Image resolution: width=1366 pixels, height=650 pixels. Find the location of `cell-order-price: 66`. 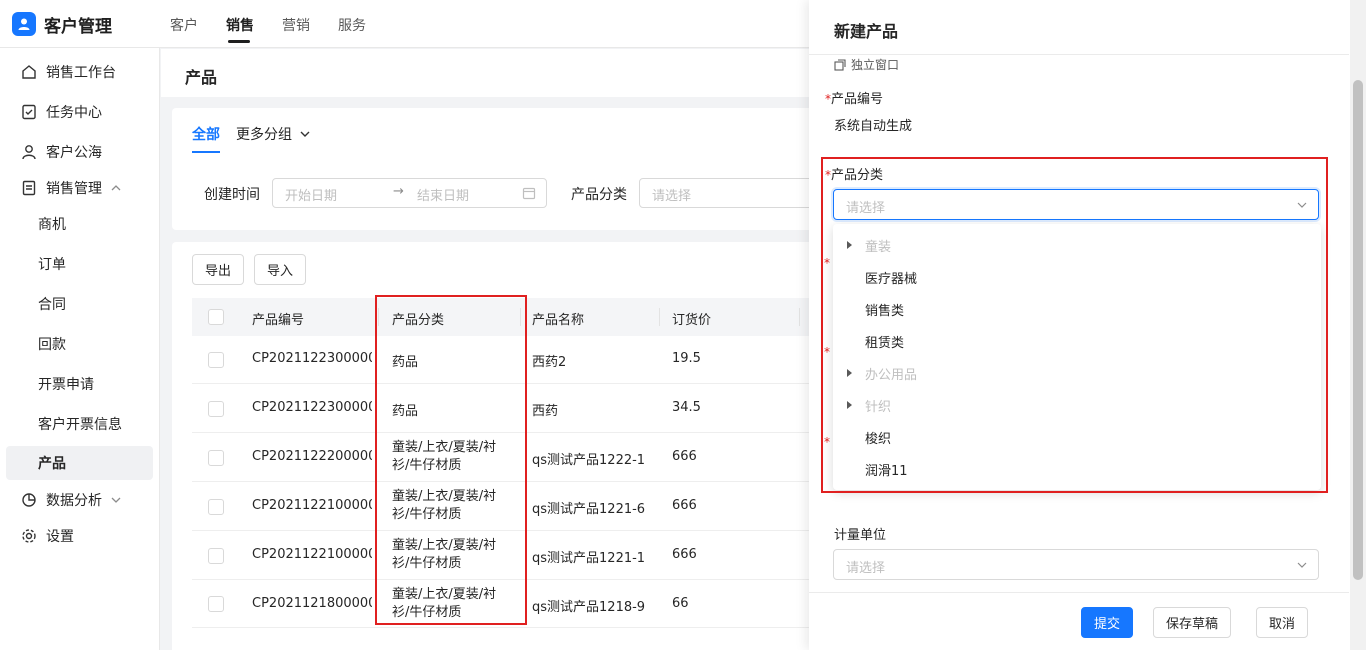

cell-order-price: 66 is located at coordinates (680, 603).